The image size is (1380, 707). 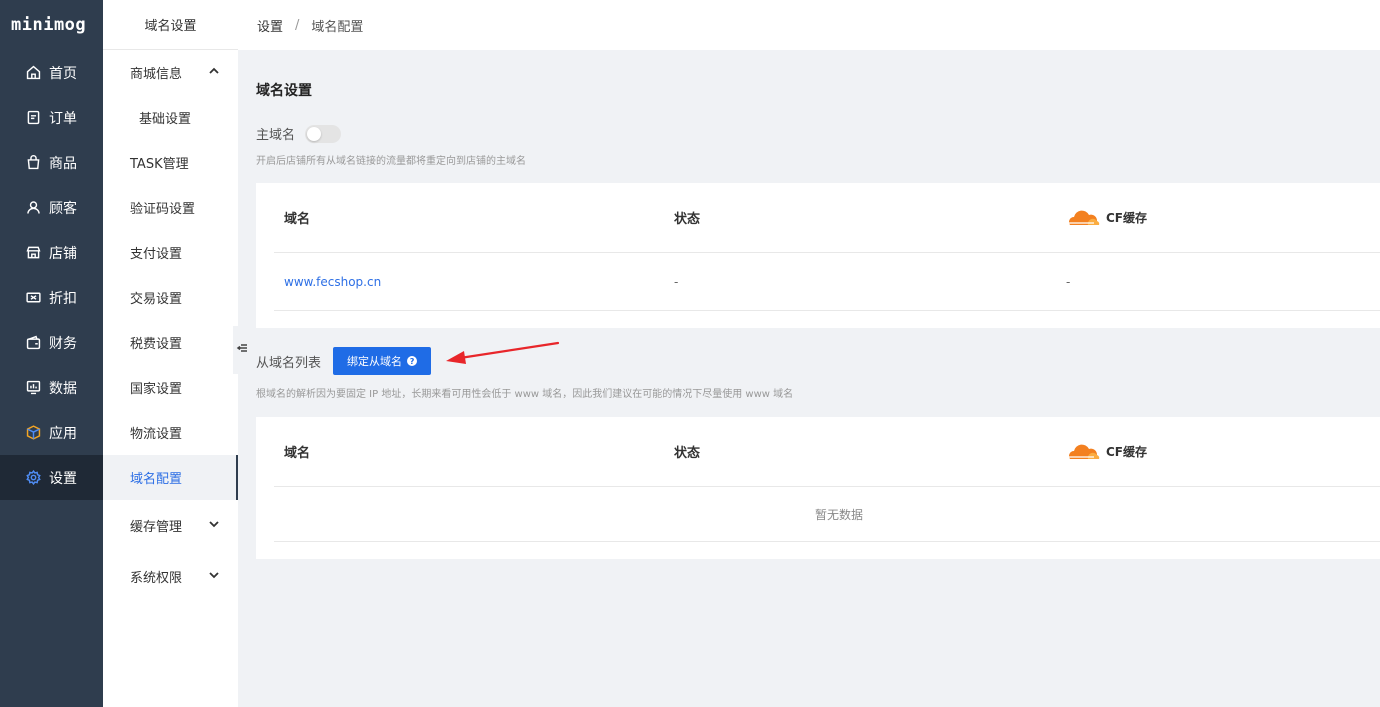 I want to click on nav-item-settings: 设置, so click(x=51, y=477).